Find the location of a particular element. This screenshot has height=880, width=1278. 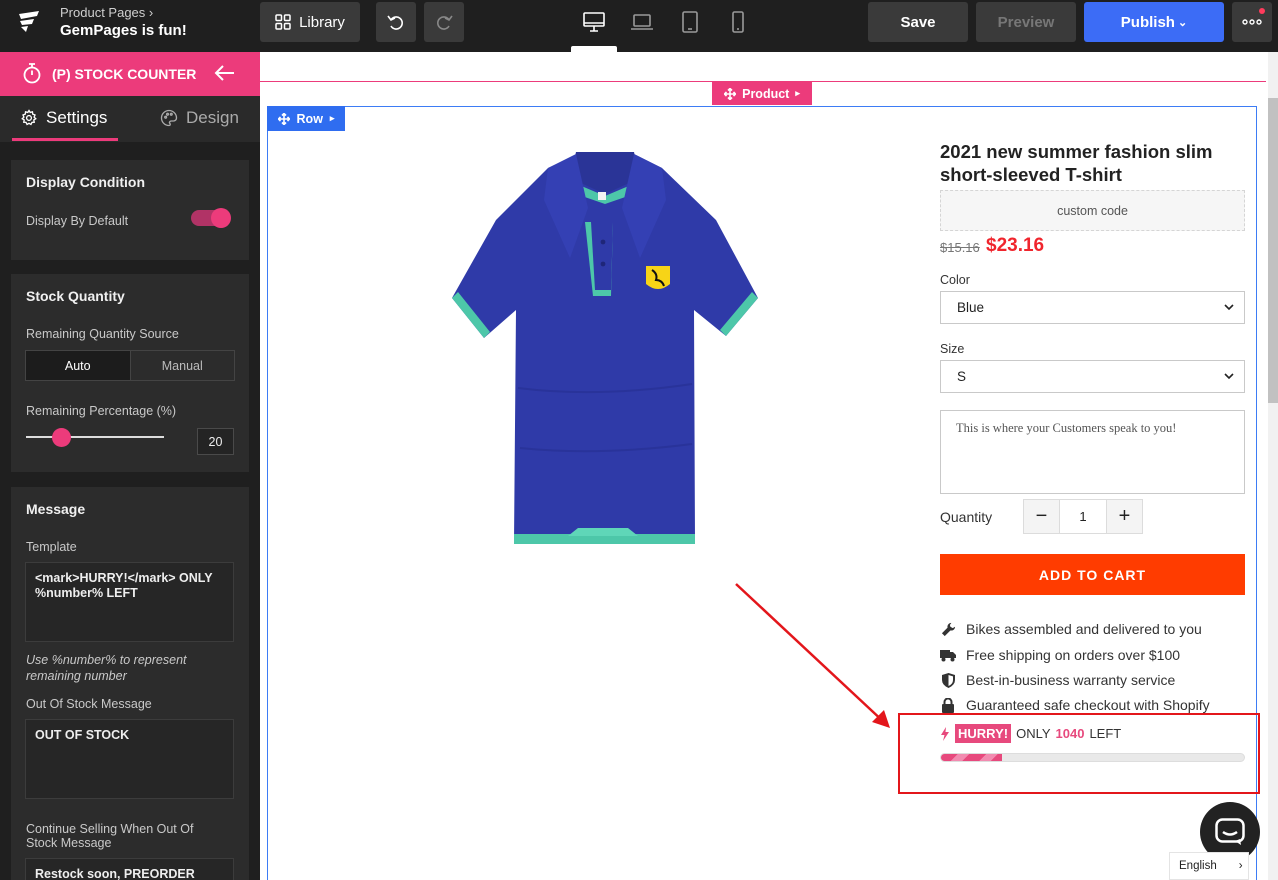

template-textarea: <mark>HURRY!</mark> ONLY %number% LEFT is located at coordinates (129, 602).